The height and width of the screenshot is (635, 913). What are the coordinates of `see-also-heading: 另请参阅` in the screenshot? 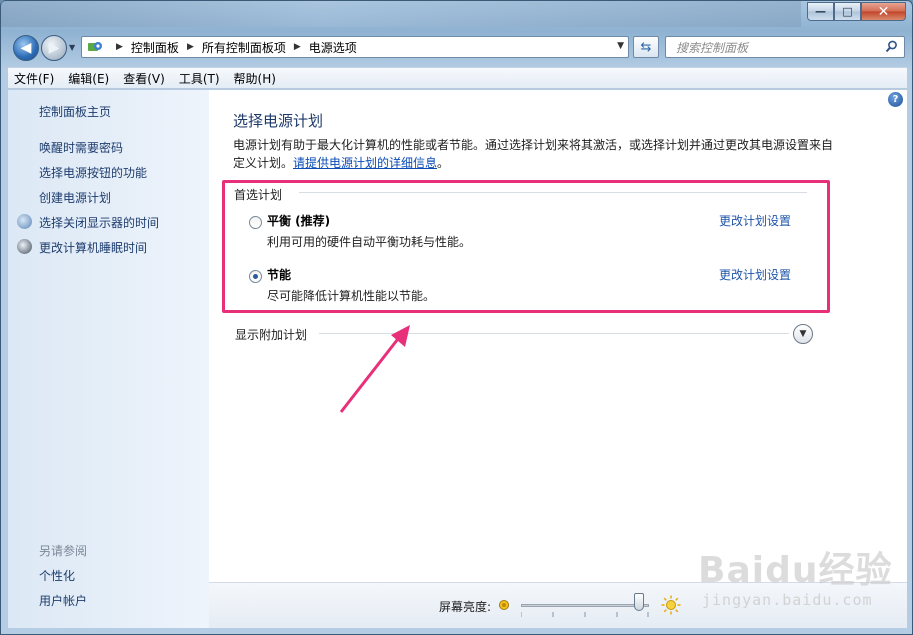 It's located at (63, 551).